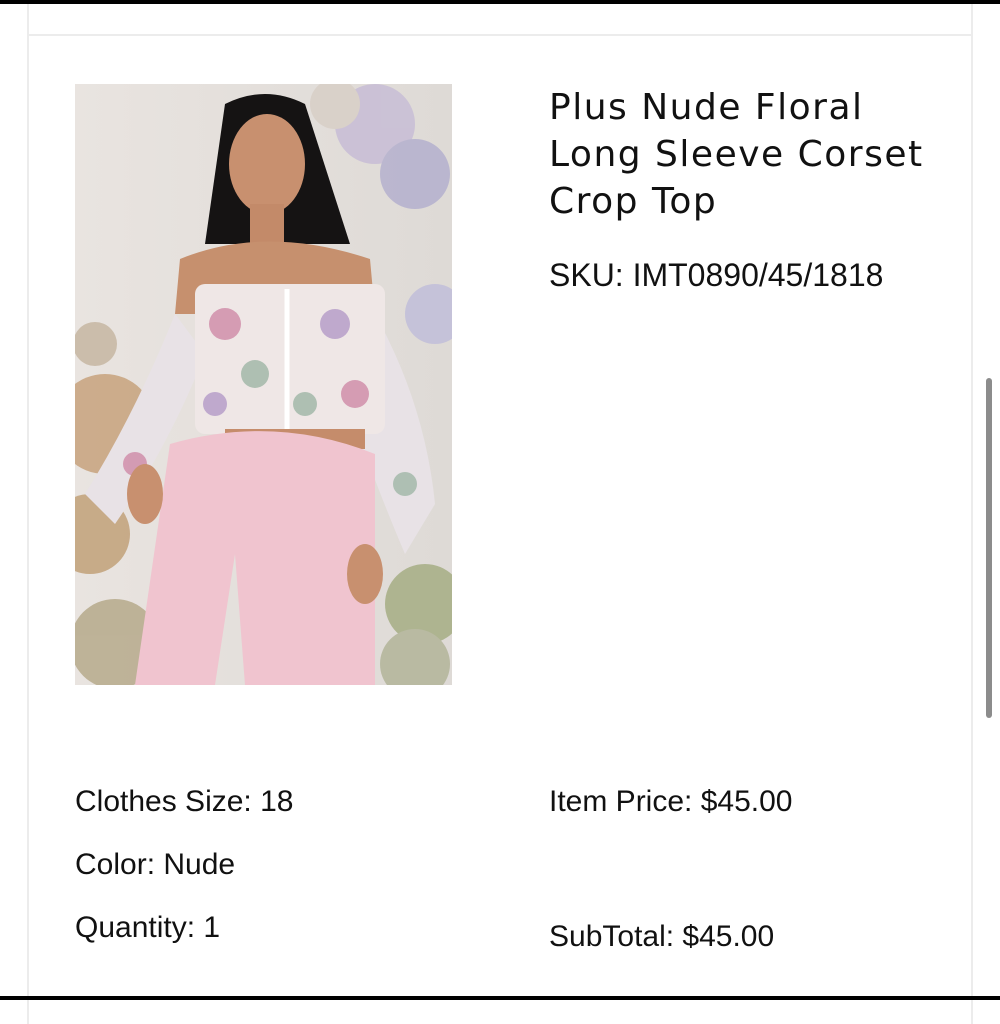  What do you see at coordinates (28, 19) in the screenshot?
I see `card-edge-left` at bounding box center [28, 19].